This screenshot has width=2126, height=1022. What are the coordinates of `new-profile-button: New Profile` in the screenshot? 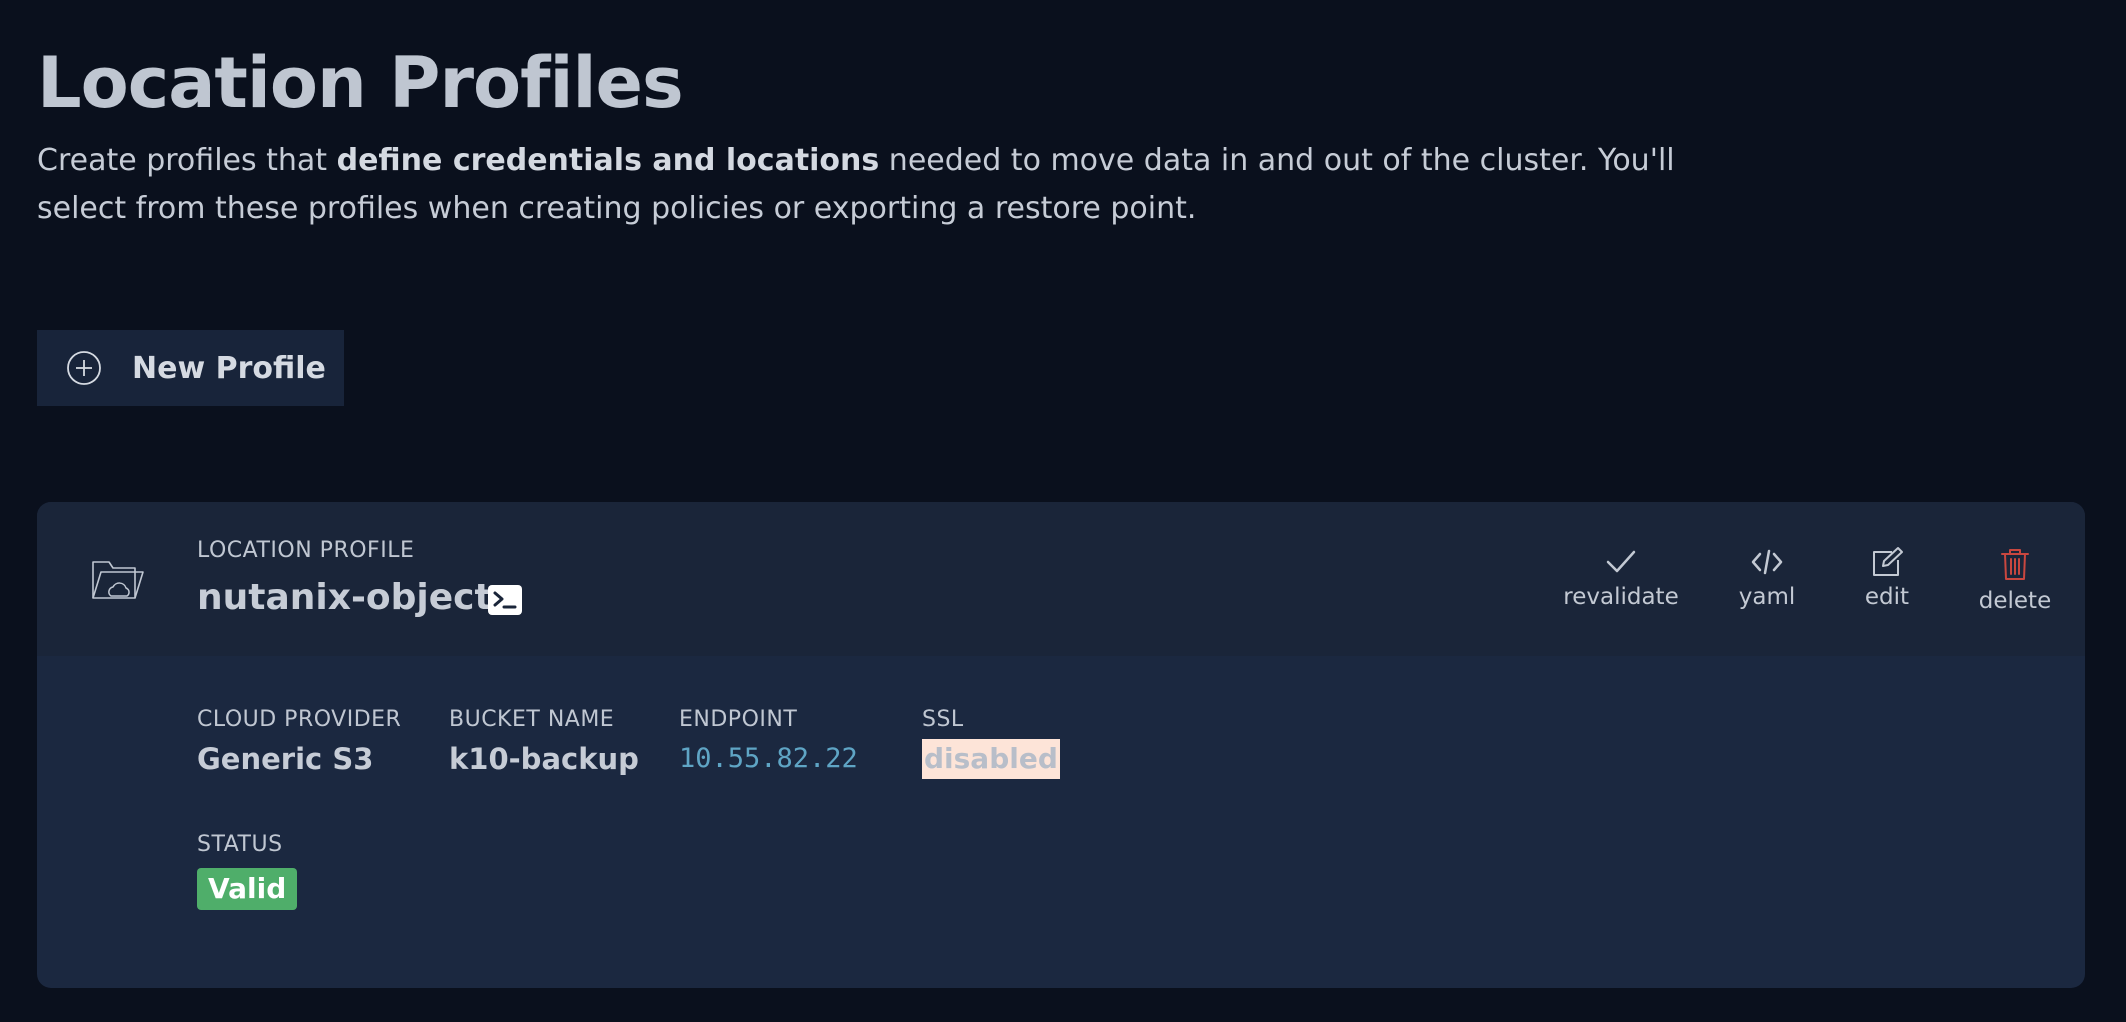 It's located at (190, 368).